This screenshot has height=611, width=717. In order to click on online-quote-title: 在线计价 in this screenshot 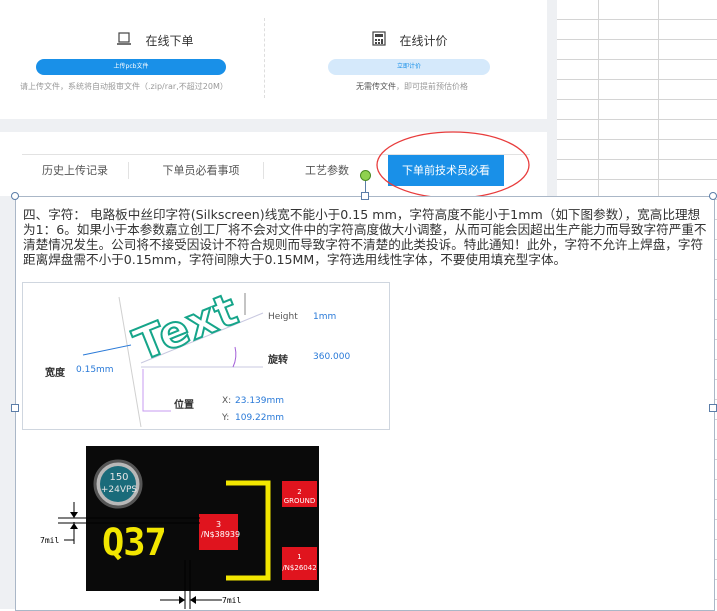, I will do `click(423, 41)`.